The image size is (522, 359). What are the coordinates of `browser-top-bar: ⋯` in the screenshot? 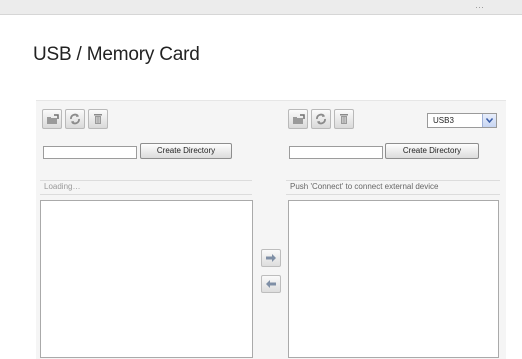 It's located at (261, 7).